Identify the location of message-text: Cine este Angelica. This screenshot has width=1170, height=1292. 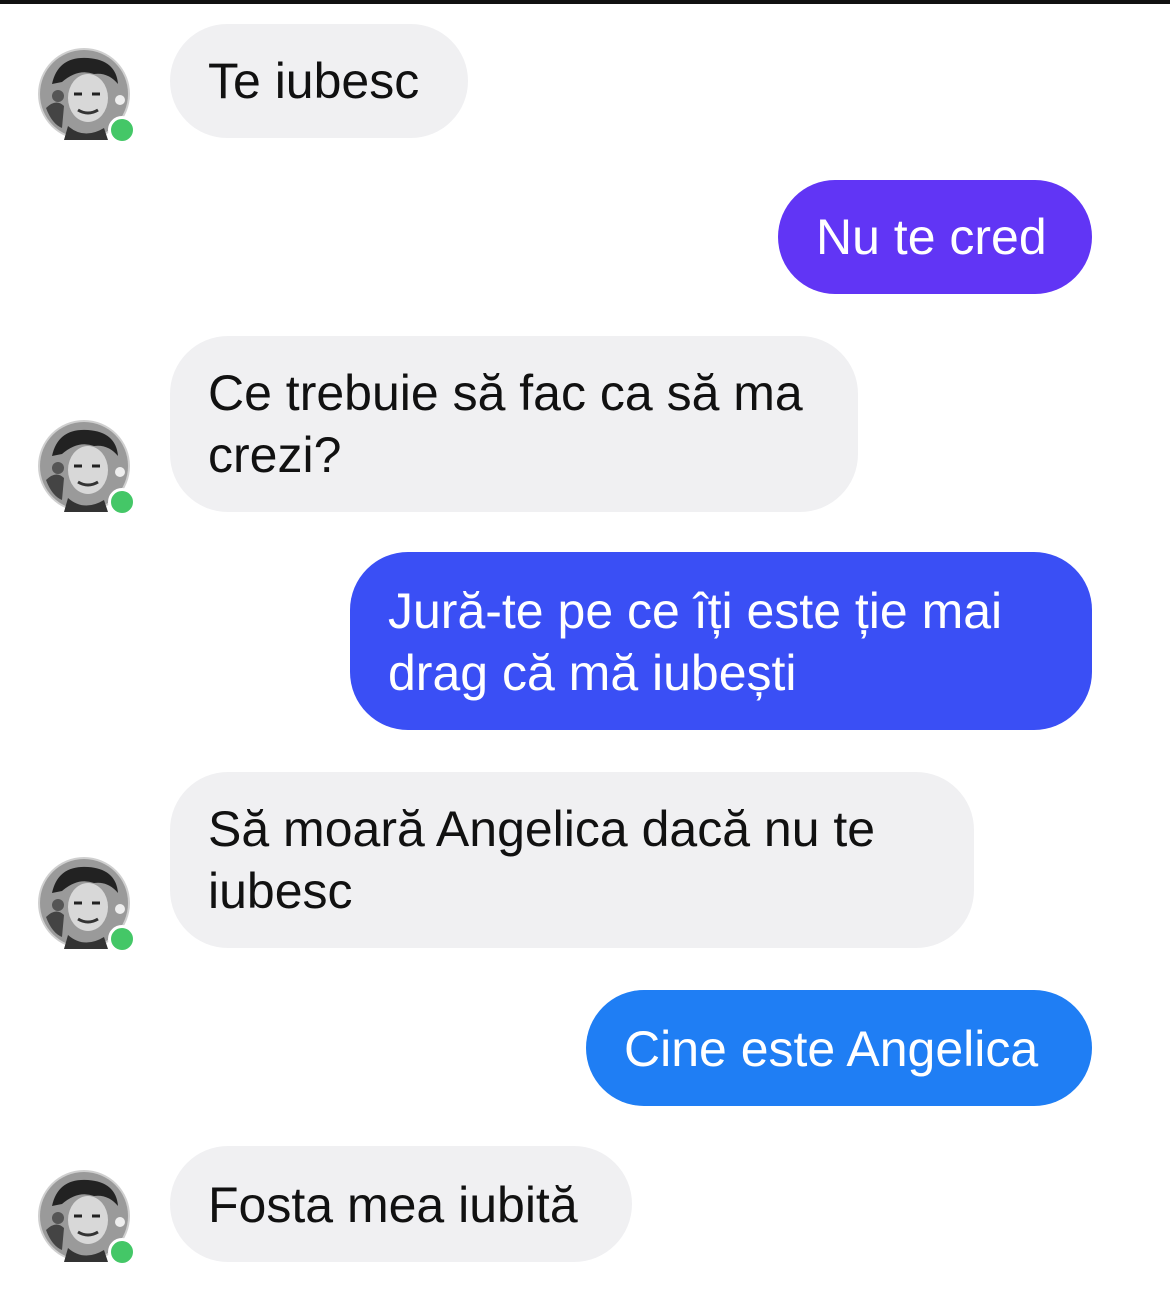
(831, 1049).